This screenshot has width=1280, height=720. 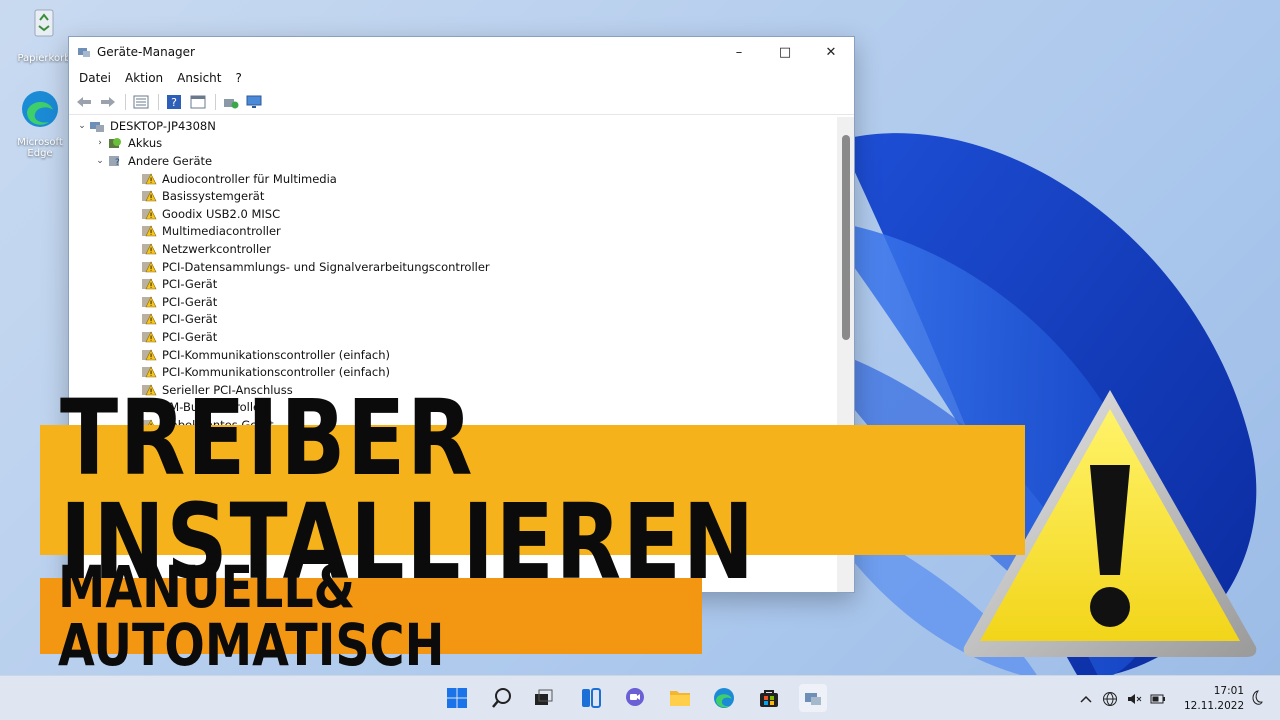 I want to click on clock-time: 17:01, so click(x=1228, y=691).